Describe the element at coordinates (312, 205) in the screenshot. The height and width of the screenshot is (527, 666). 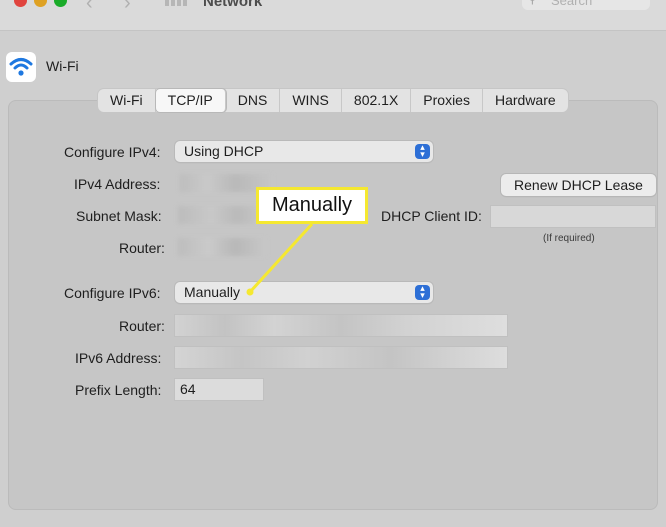
I see `callout-label: Manually` at that location.